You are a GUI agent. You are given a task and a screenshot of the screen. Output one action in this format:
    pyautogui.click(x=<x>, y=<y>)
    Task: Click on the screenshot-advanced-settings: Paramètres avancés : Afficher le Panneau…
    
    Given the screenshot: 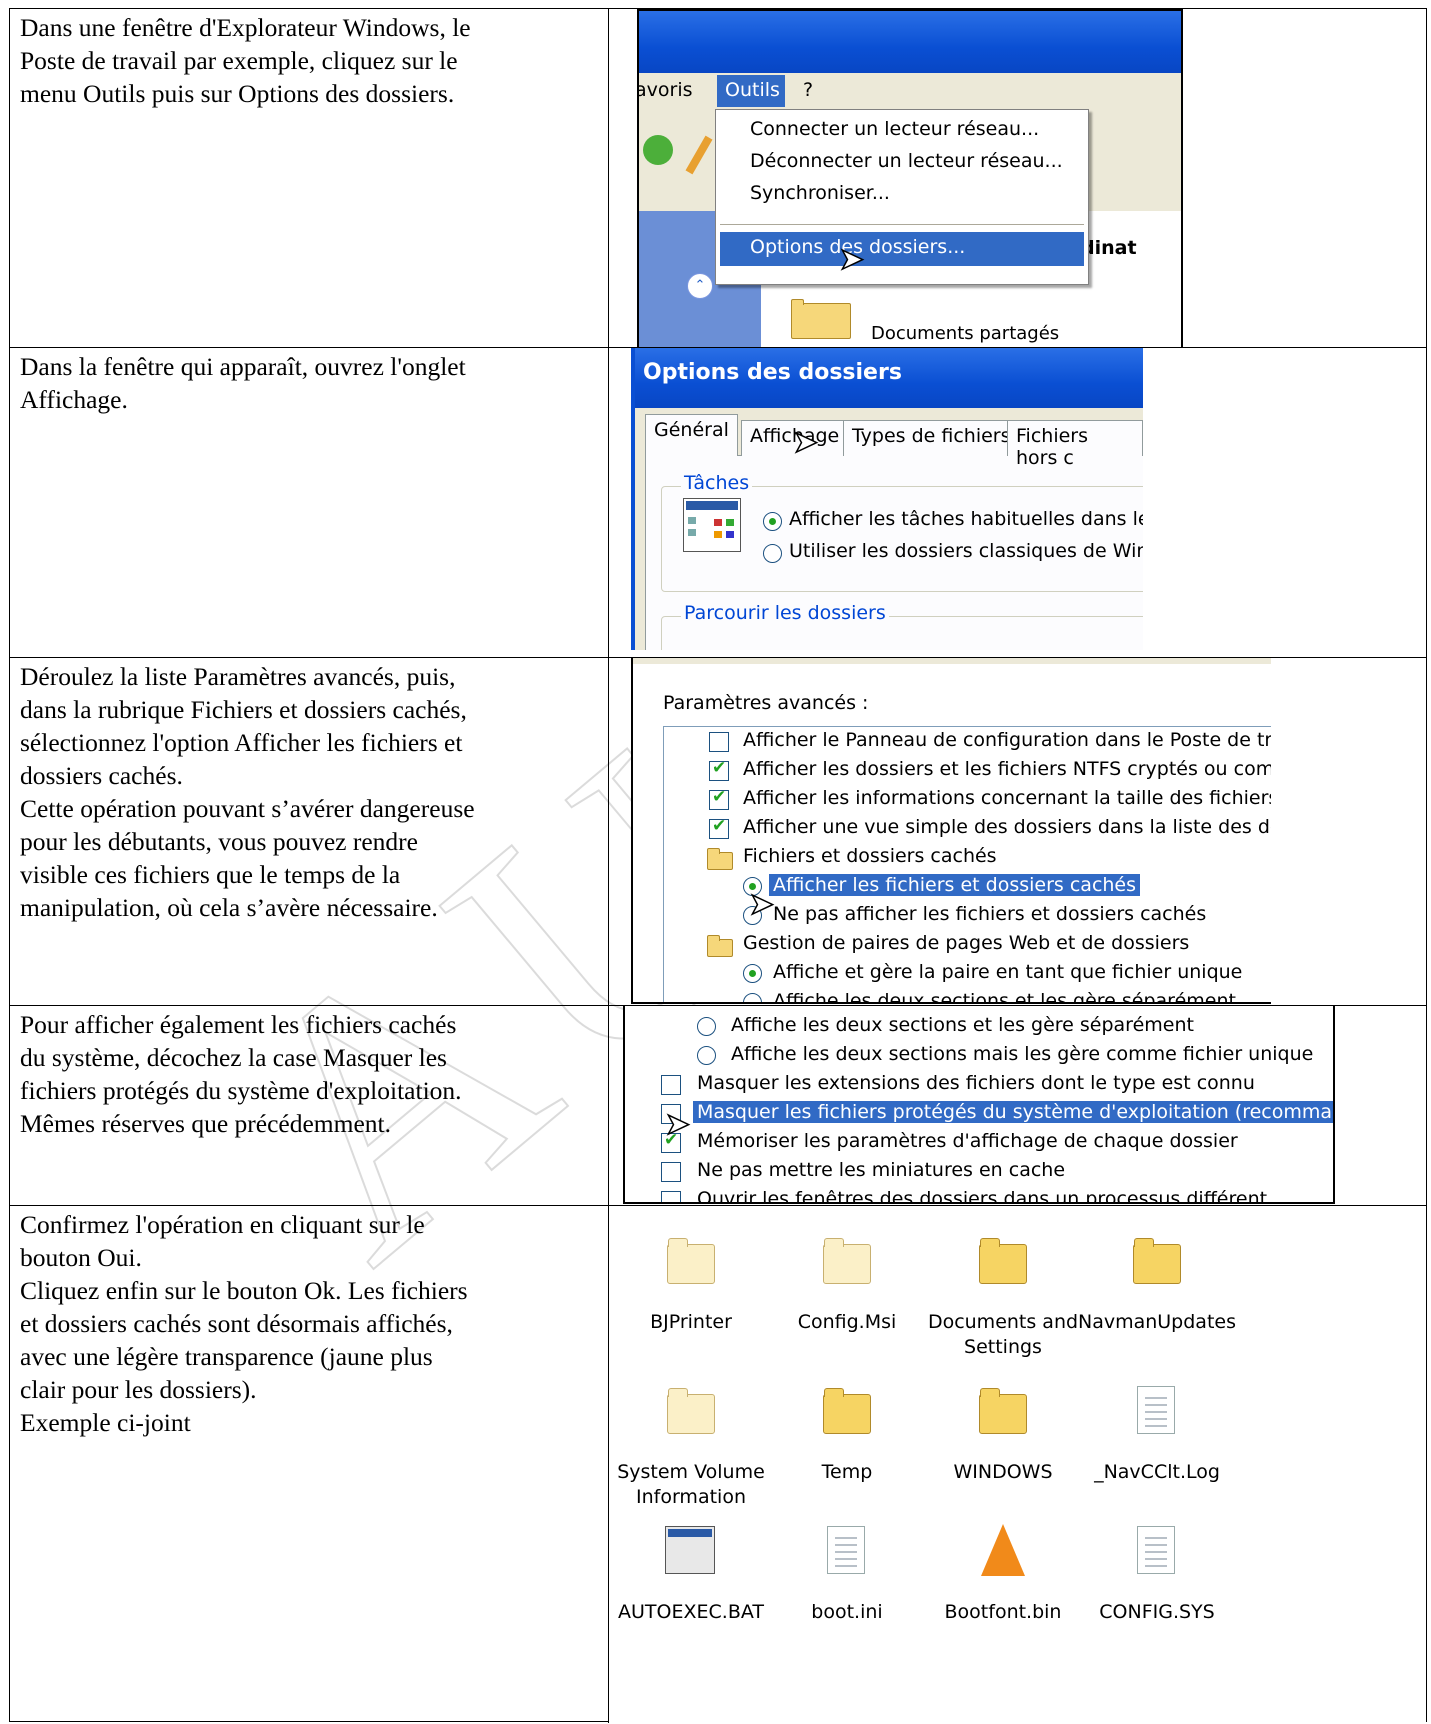 What is the action you would take?
    pyautogui.click(x=1017, y=831)
    